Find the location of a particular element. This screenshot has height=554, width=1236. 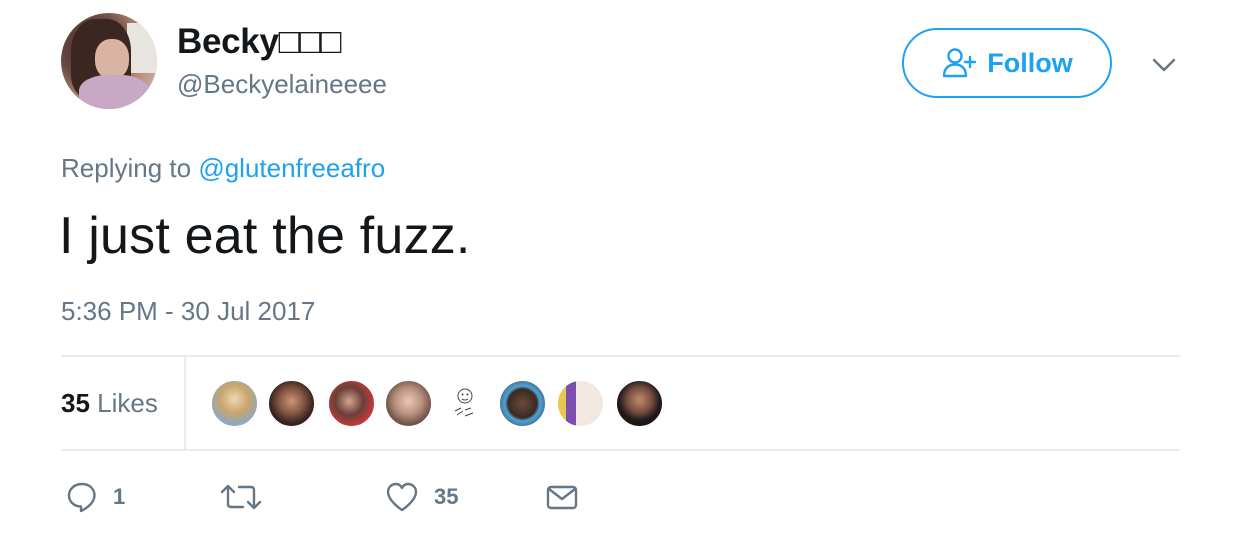

reply-prefix: Replying to is located at coordinates (126, 168).